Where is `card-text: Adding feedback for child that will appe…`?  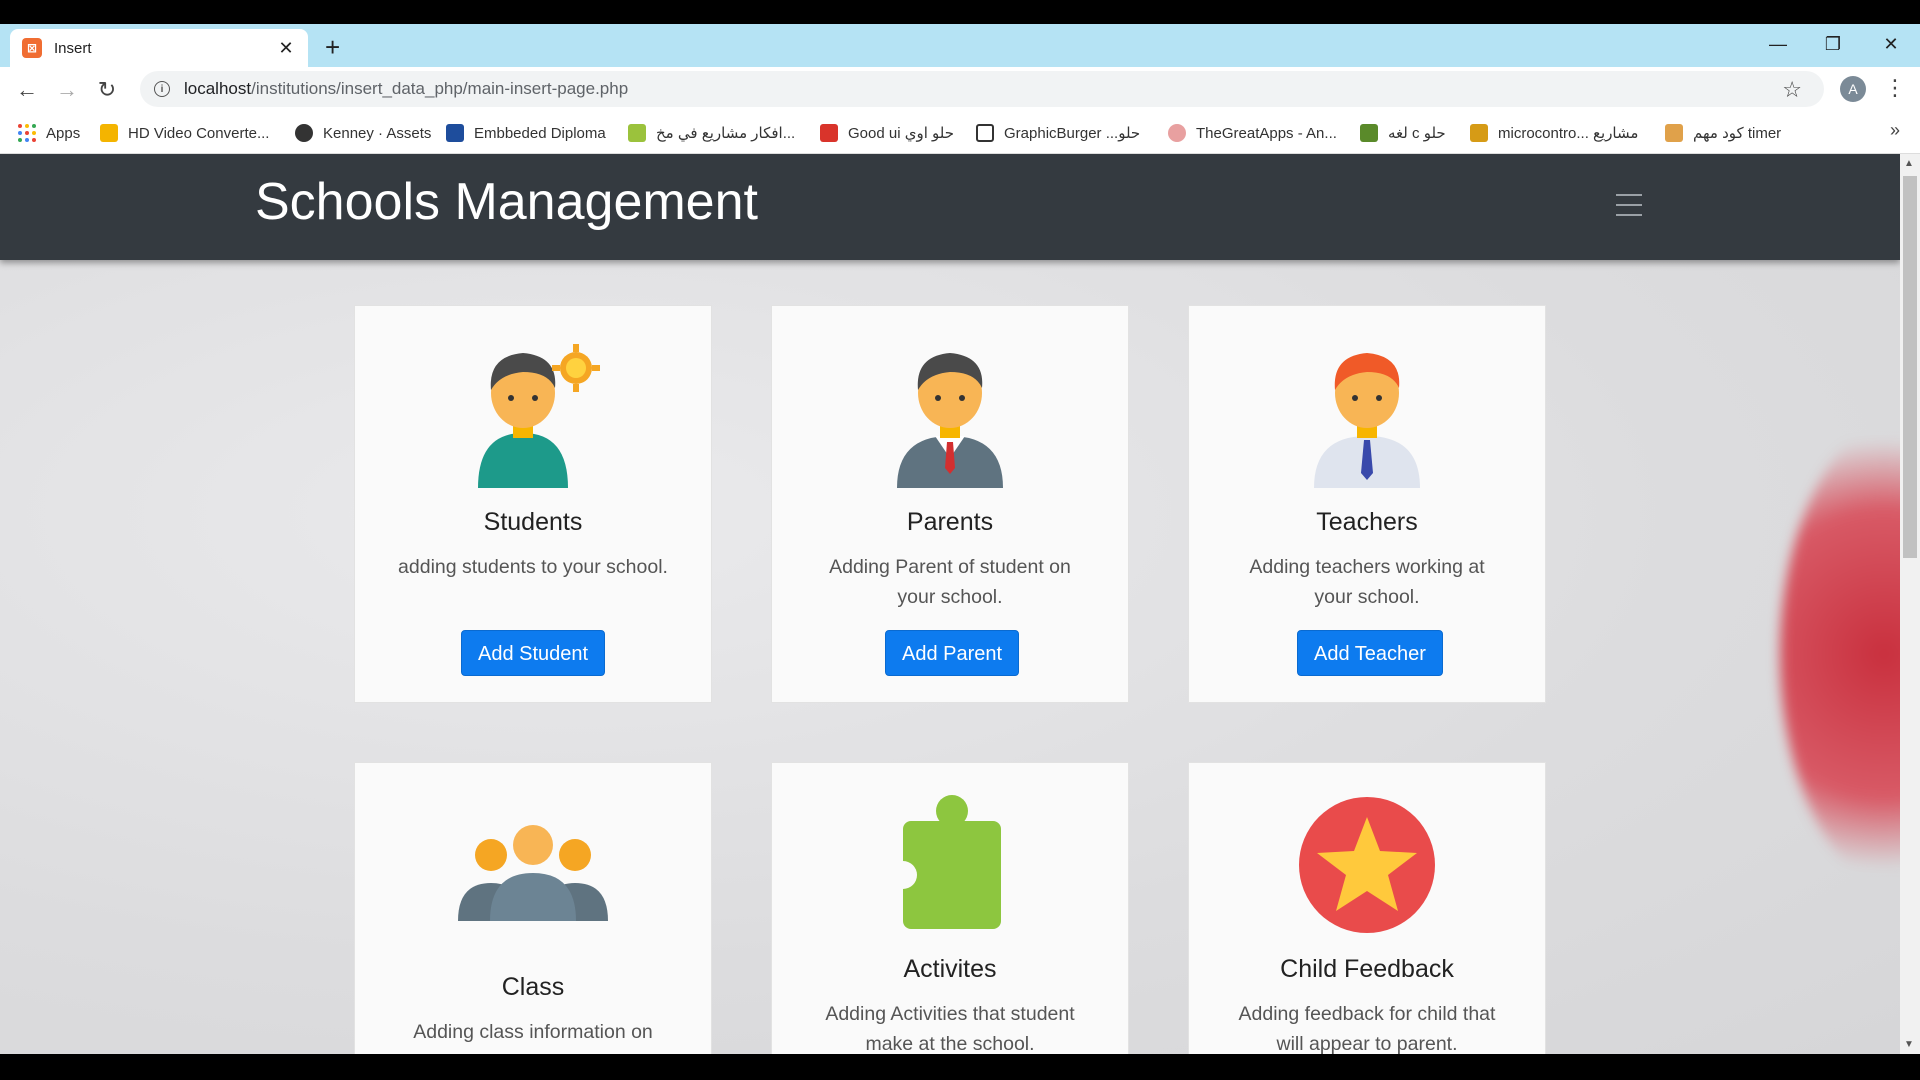
card-text: Adding feedback for child that will appe… is located at coordinates (1367, 1028).